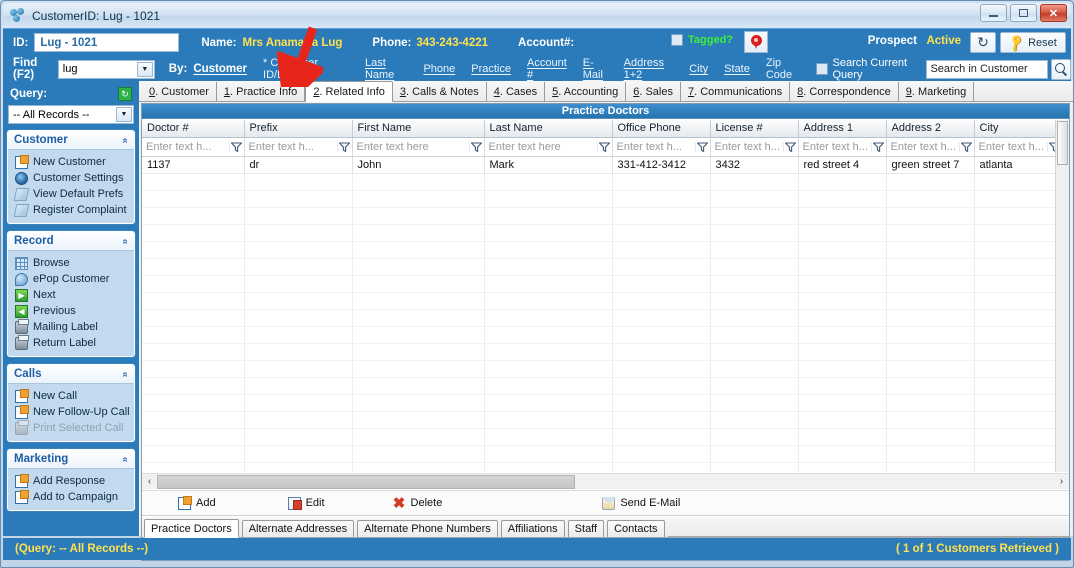 This screenshot has width=1074, height=568. Describe the element at coordinates (71, 396) in the screenshot. I see `sidebar-item-new-call: New Call` at that location.